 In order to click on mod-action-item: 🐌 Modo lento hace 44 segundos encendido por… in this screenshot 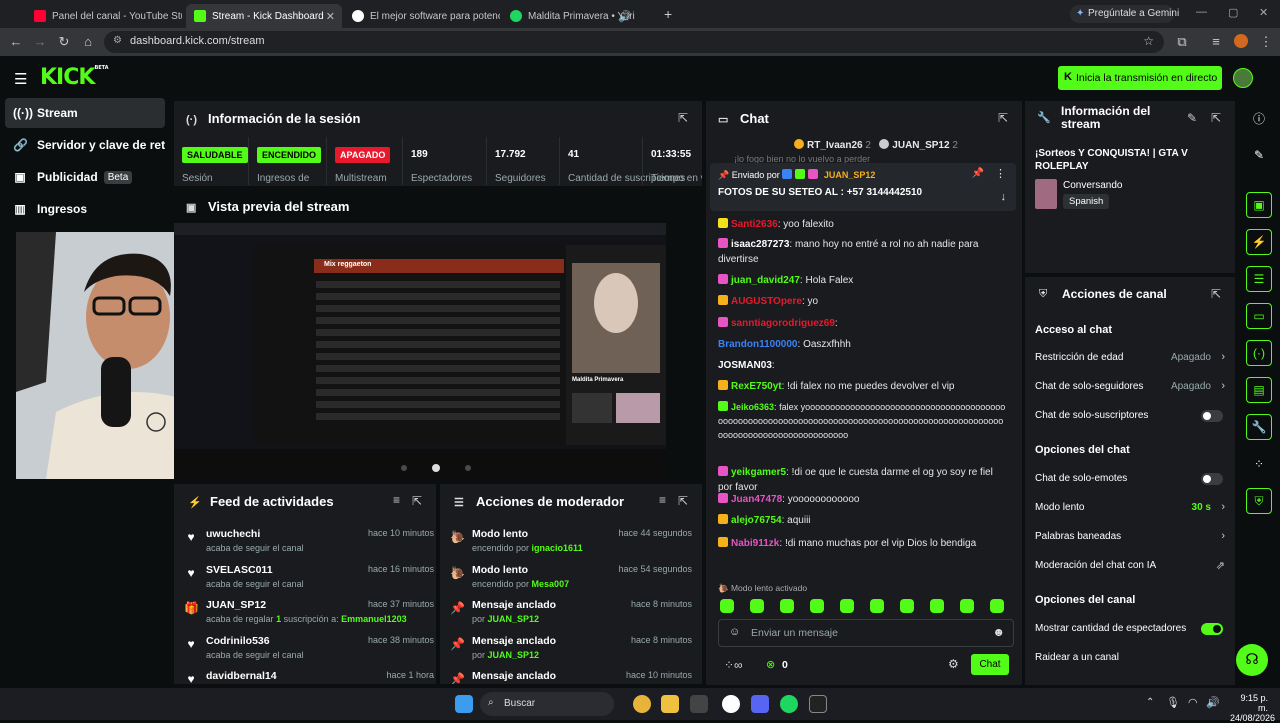, I will do `click(571, 545)`.